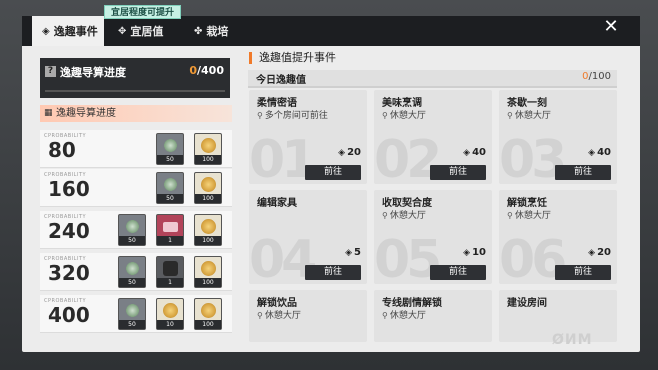 The image size is (658, 370). What do you see at coordinates (308, 316) in the screenshot?
I see `event-card: 解锁饮品 ⚲ 休憩大厅` at bounding box center [308, 316].